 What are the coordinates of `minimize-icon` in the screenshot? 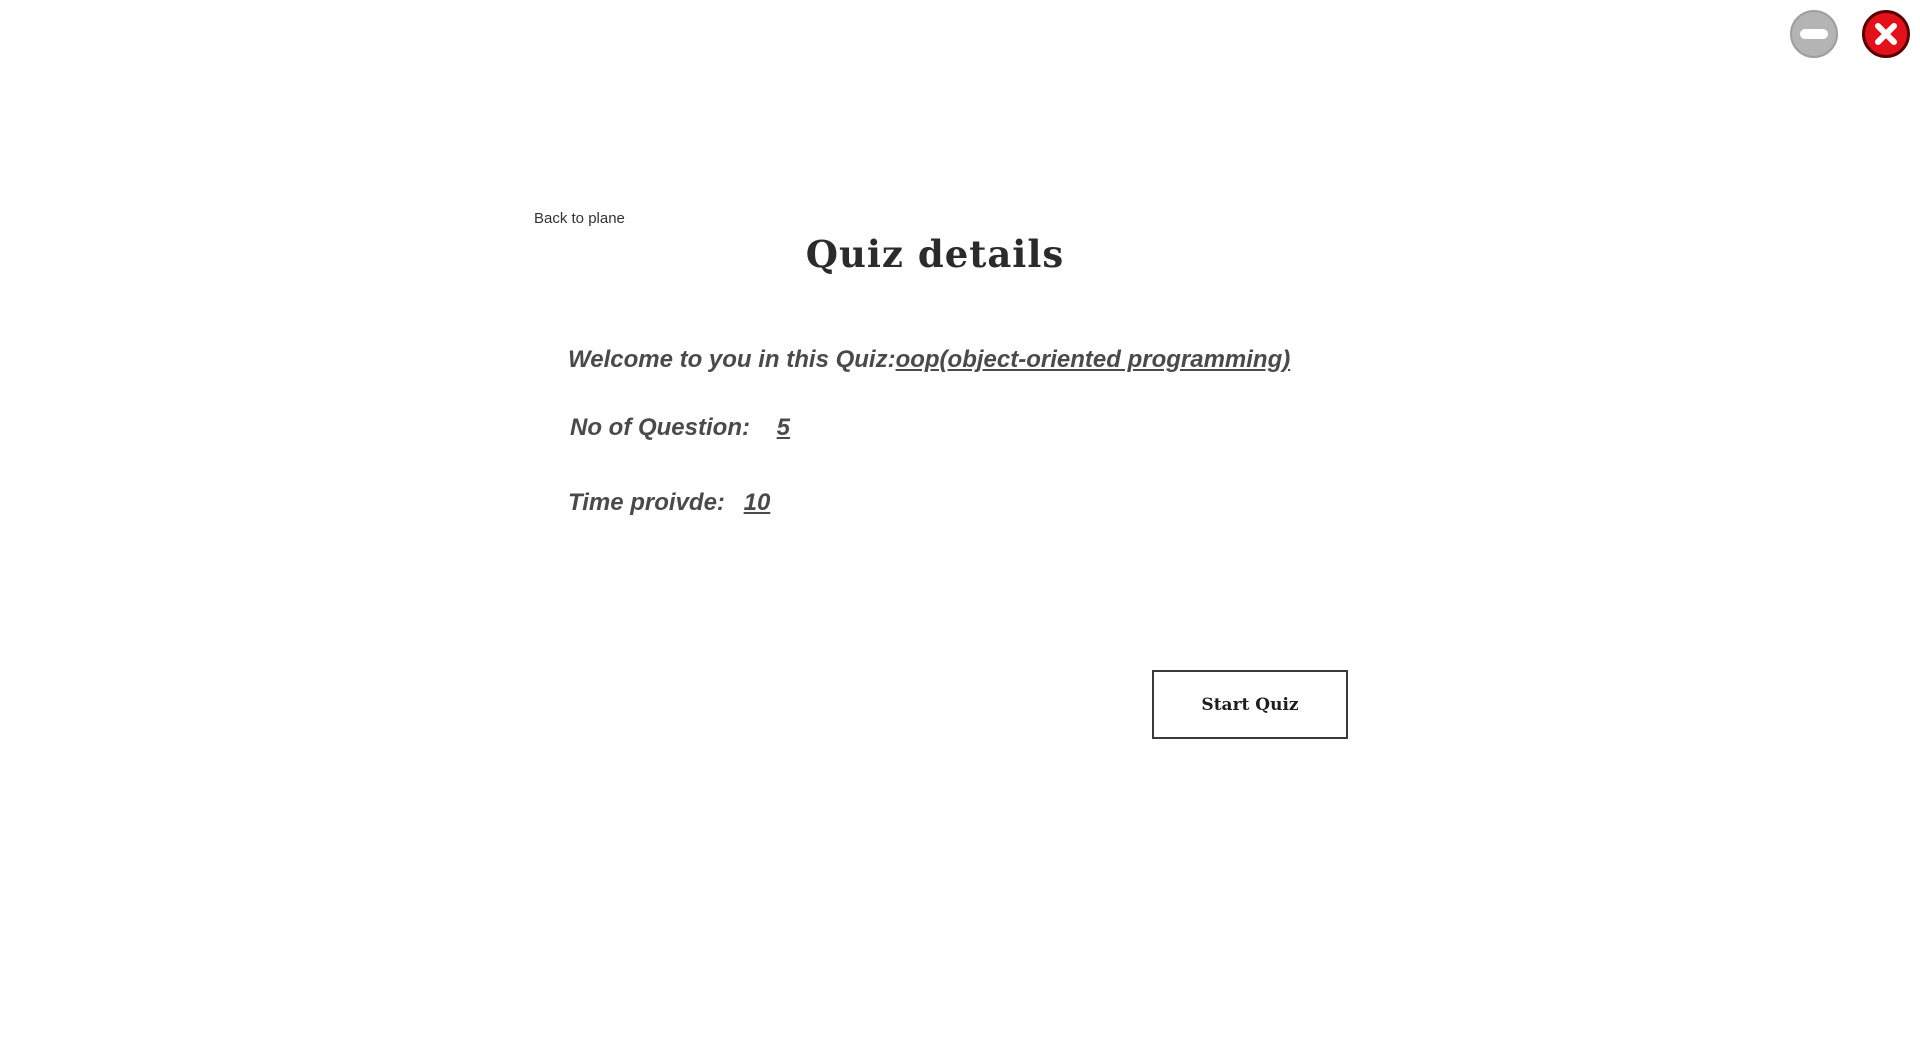 It's located at (1814, 34).